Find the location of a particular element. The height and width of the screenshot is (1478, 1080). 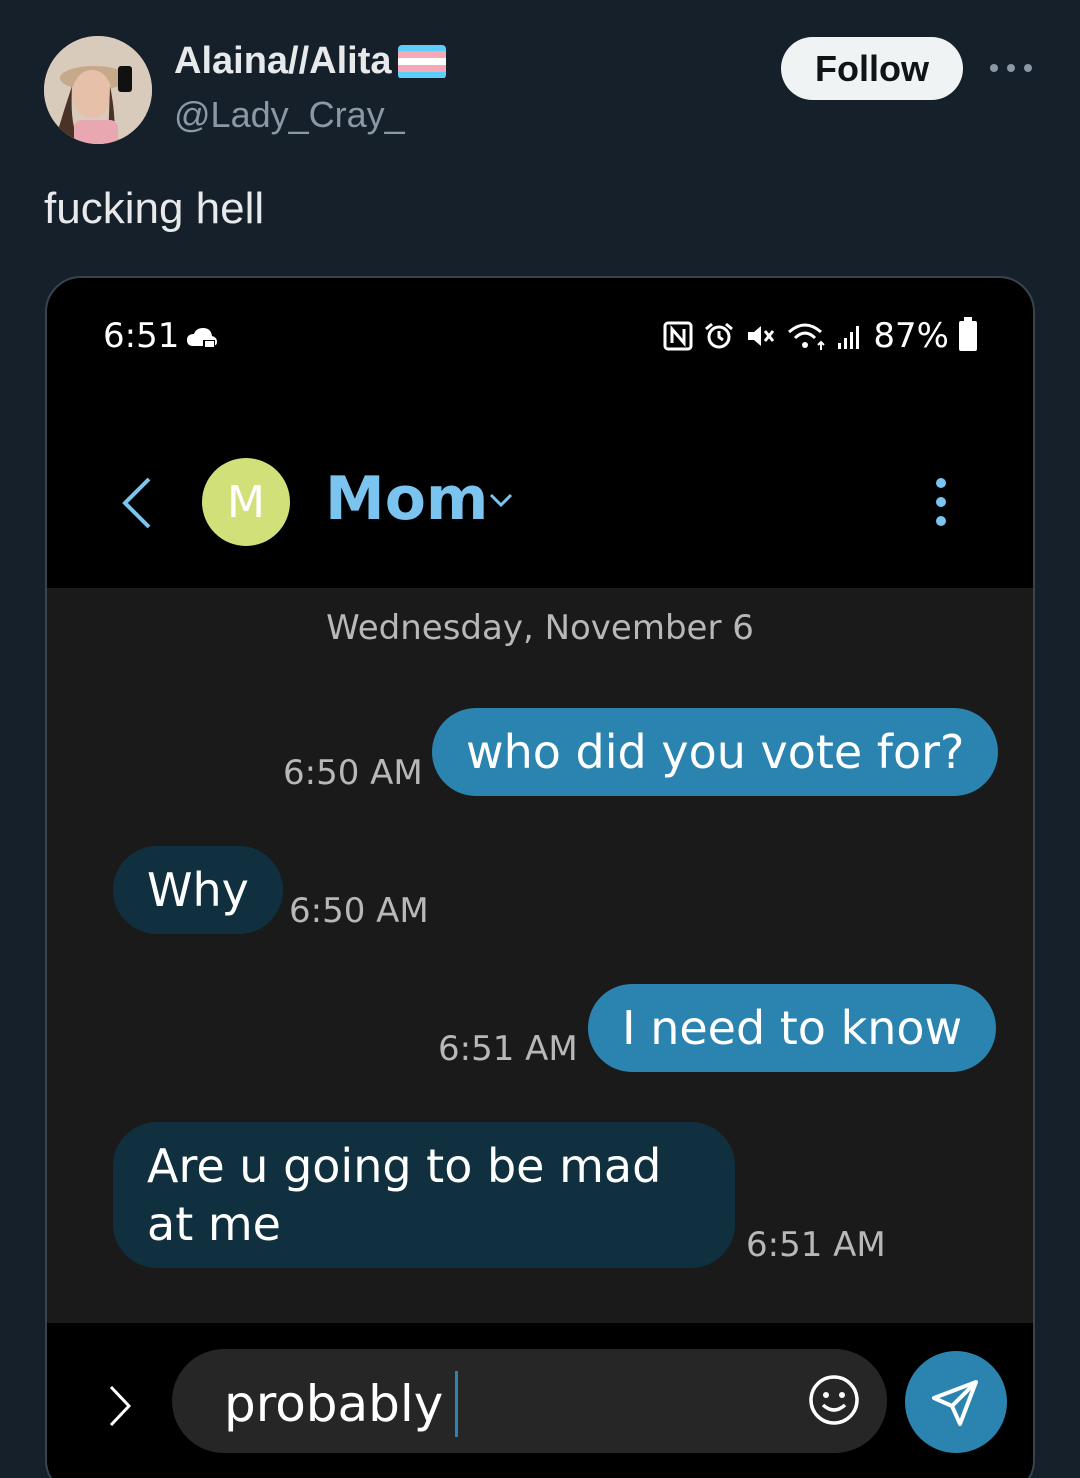

wifi-icon is located at coordinates (807, 336).